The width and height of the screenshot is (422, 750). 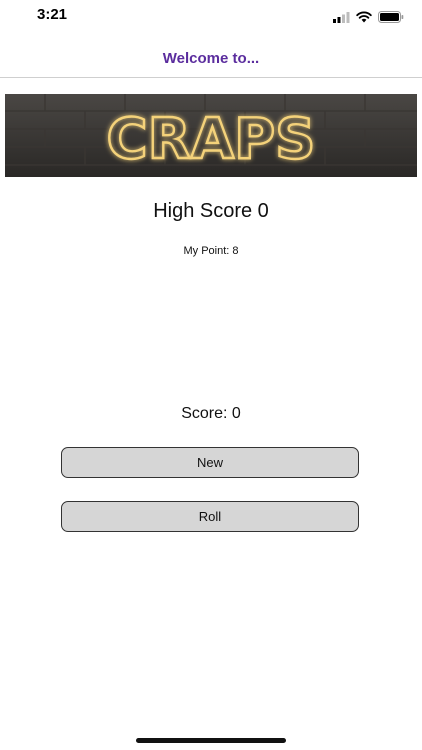 What do you see at coordinates (210, 462) in the screenshot?
I see `new-game-button: New` at bounding box center [210, 462].